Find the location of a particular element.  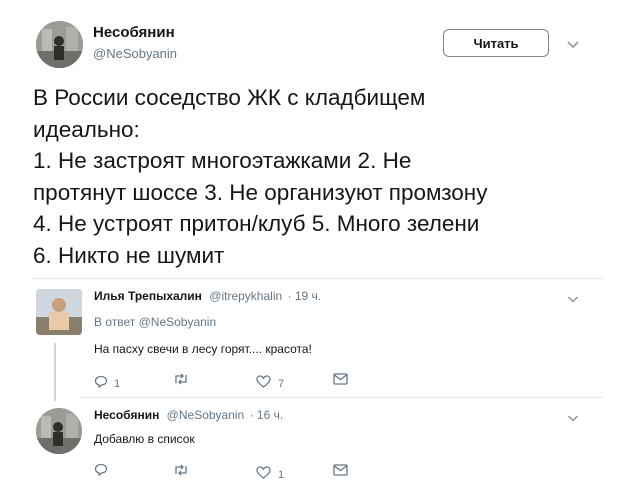

like-action: 7 is located at coordinates (270, 381).